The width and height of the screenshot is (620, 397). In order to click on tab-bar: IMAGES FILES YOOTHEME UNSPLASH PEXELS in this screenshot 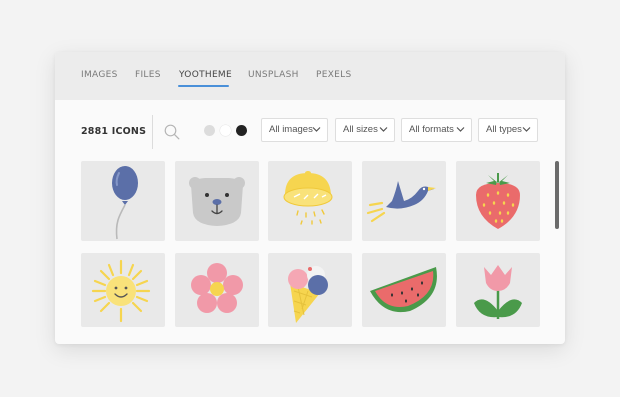, I will do `click(310, 76)`.